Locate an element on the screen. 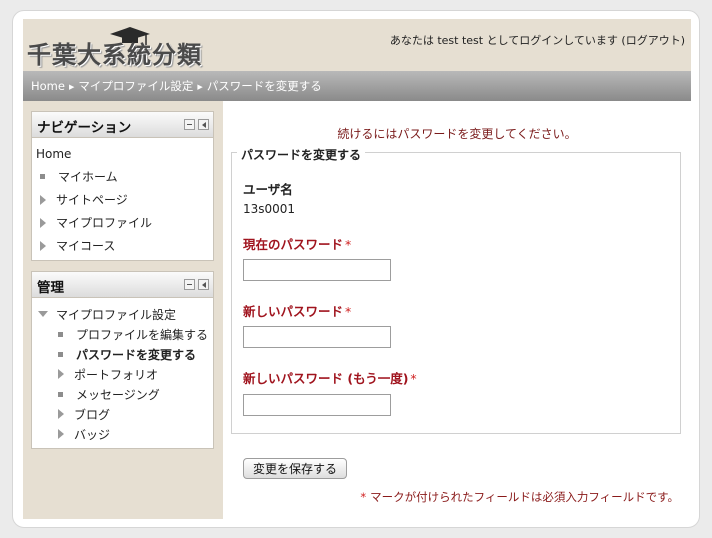 The width and height of the screenshot is (712, 538). current-password-input is located at coordinates (317, 270).